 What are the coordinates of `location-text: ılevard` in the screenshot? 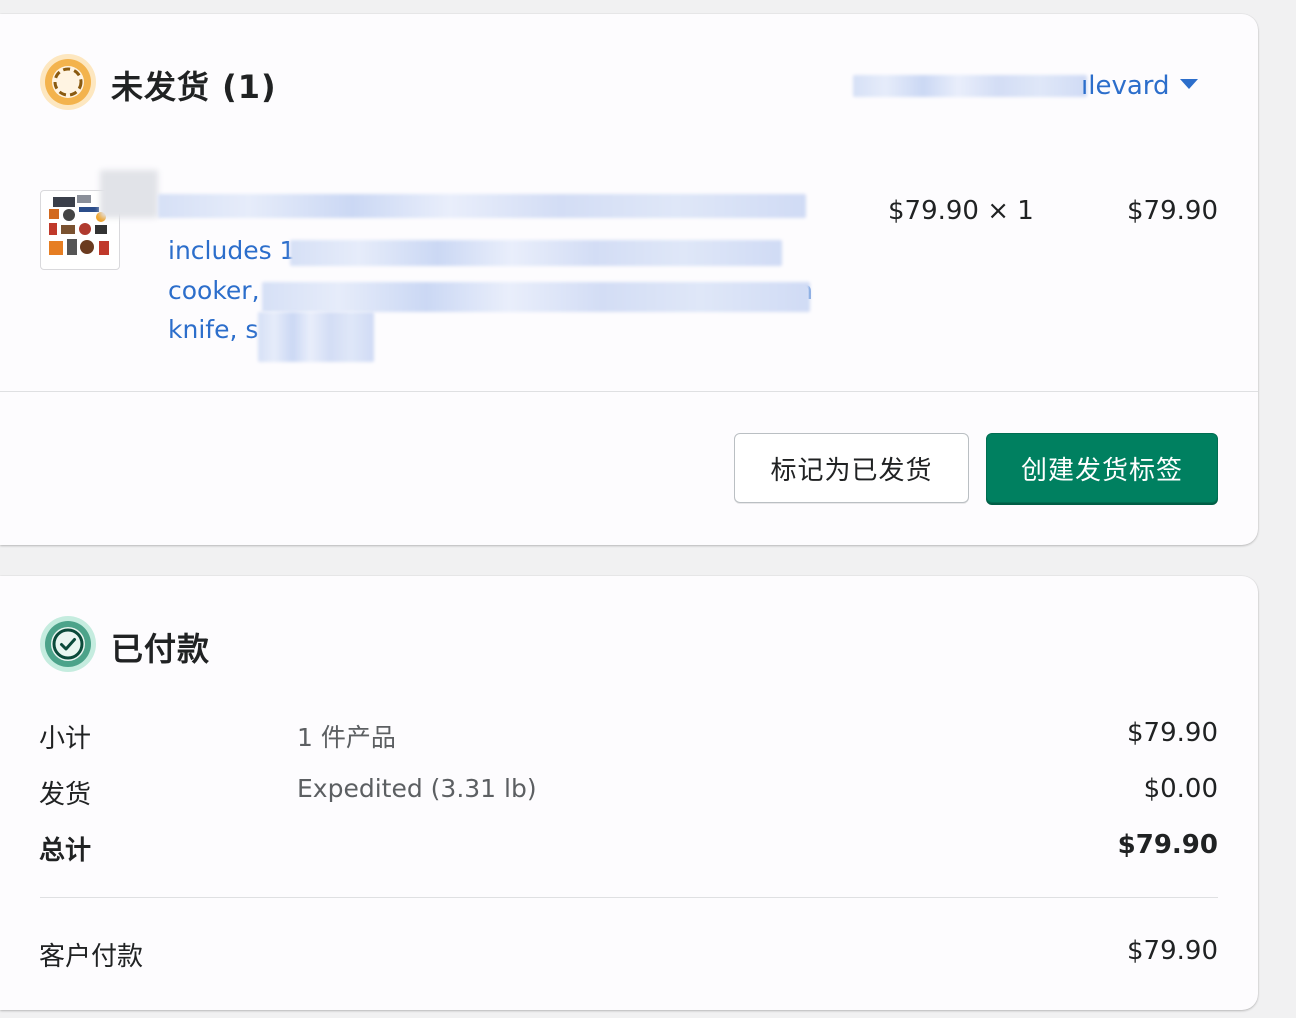 It's located at (1125, 86).